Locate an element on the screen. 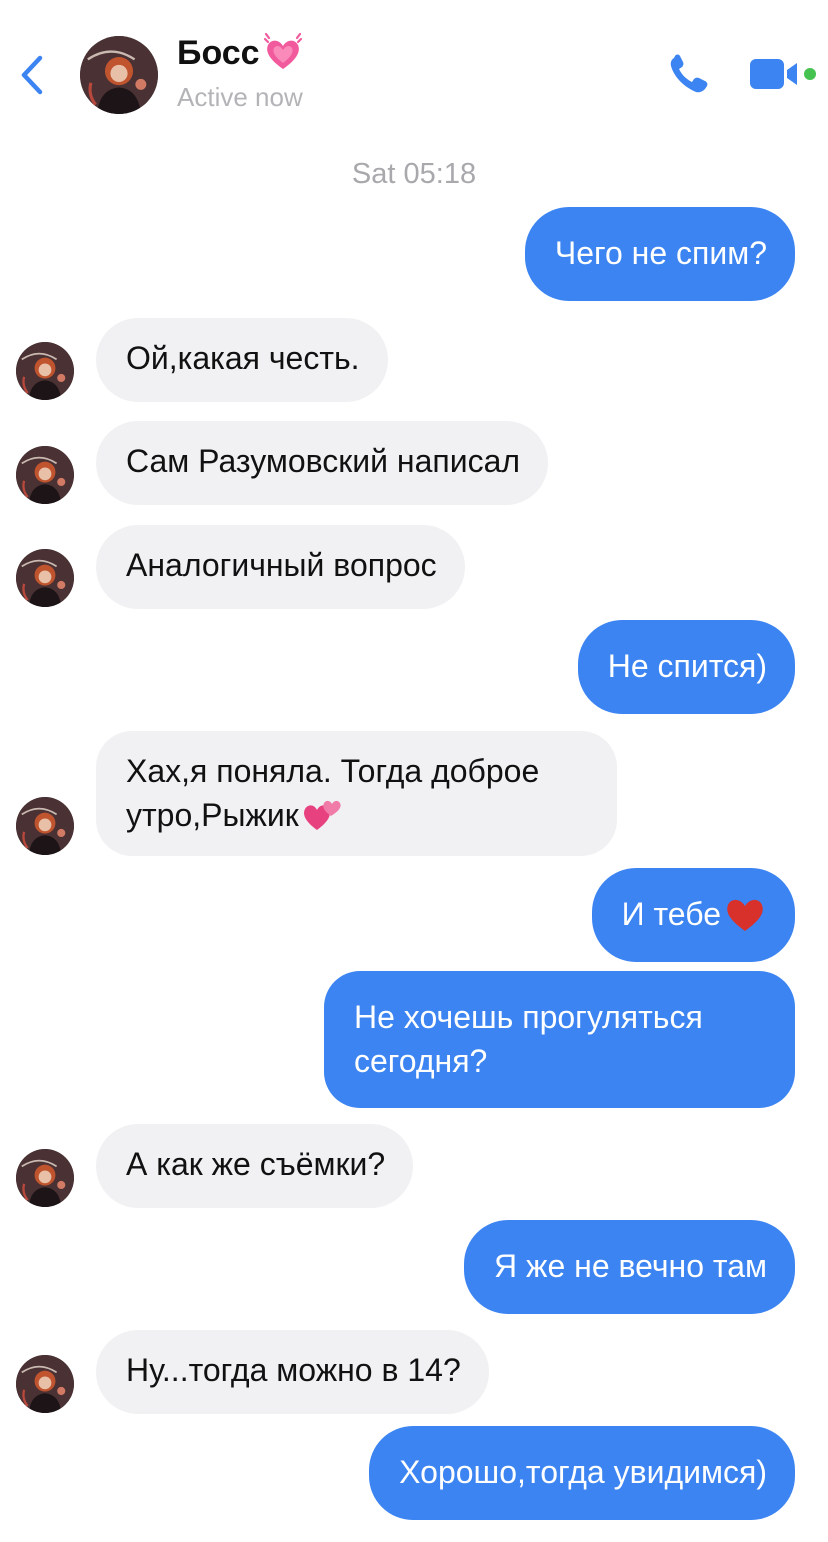 The width and height of the screenshot is (828, 1542). message-outgoing: И тебе is located at coordinates (693, 915).